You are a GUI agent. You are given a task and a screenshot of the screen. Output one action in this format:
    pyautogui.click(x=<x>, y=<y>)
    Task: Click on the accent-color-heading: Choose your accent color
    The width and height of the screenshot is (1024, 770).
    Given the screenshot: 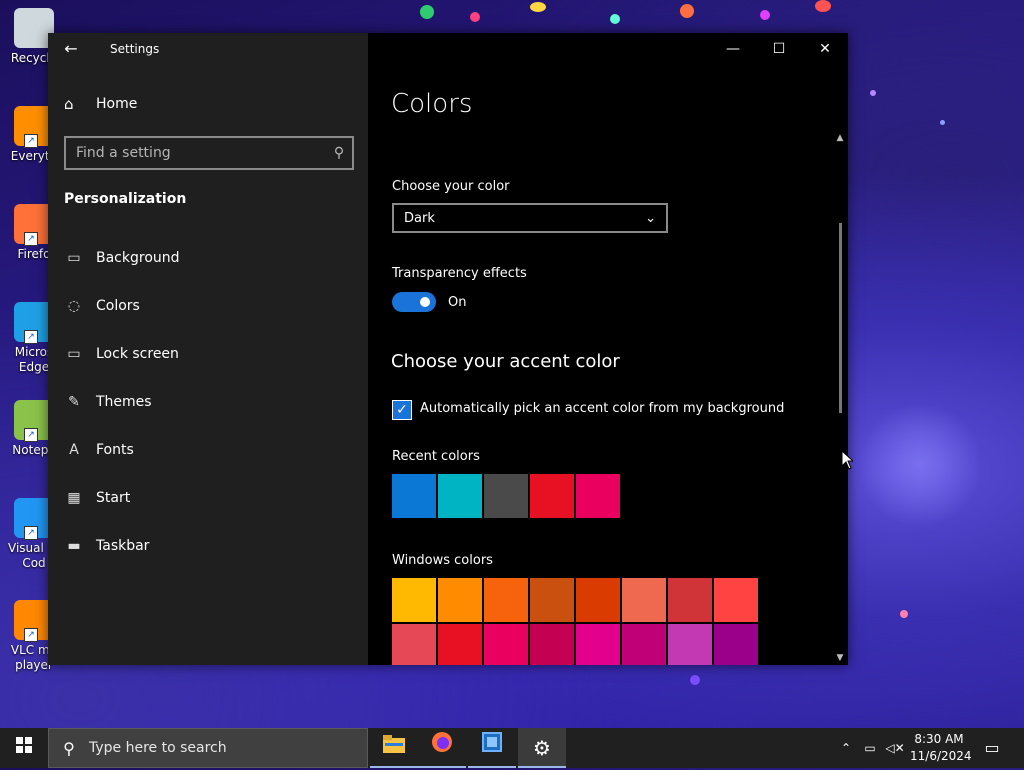 What is the action you would take?
    pyautogui.click(x=505, y=361)
    